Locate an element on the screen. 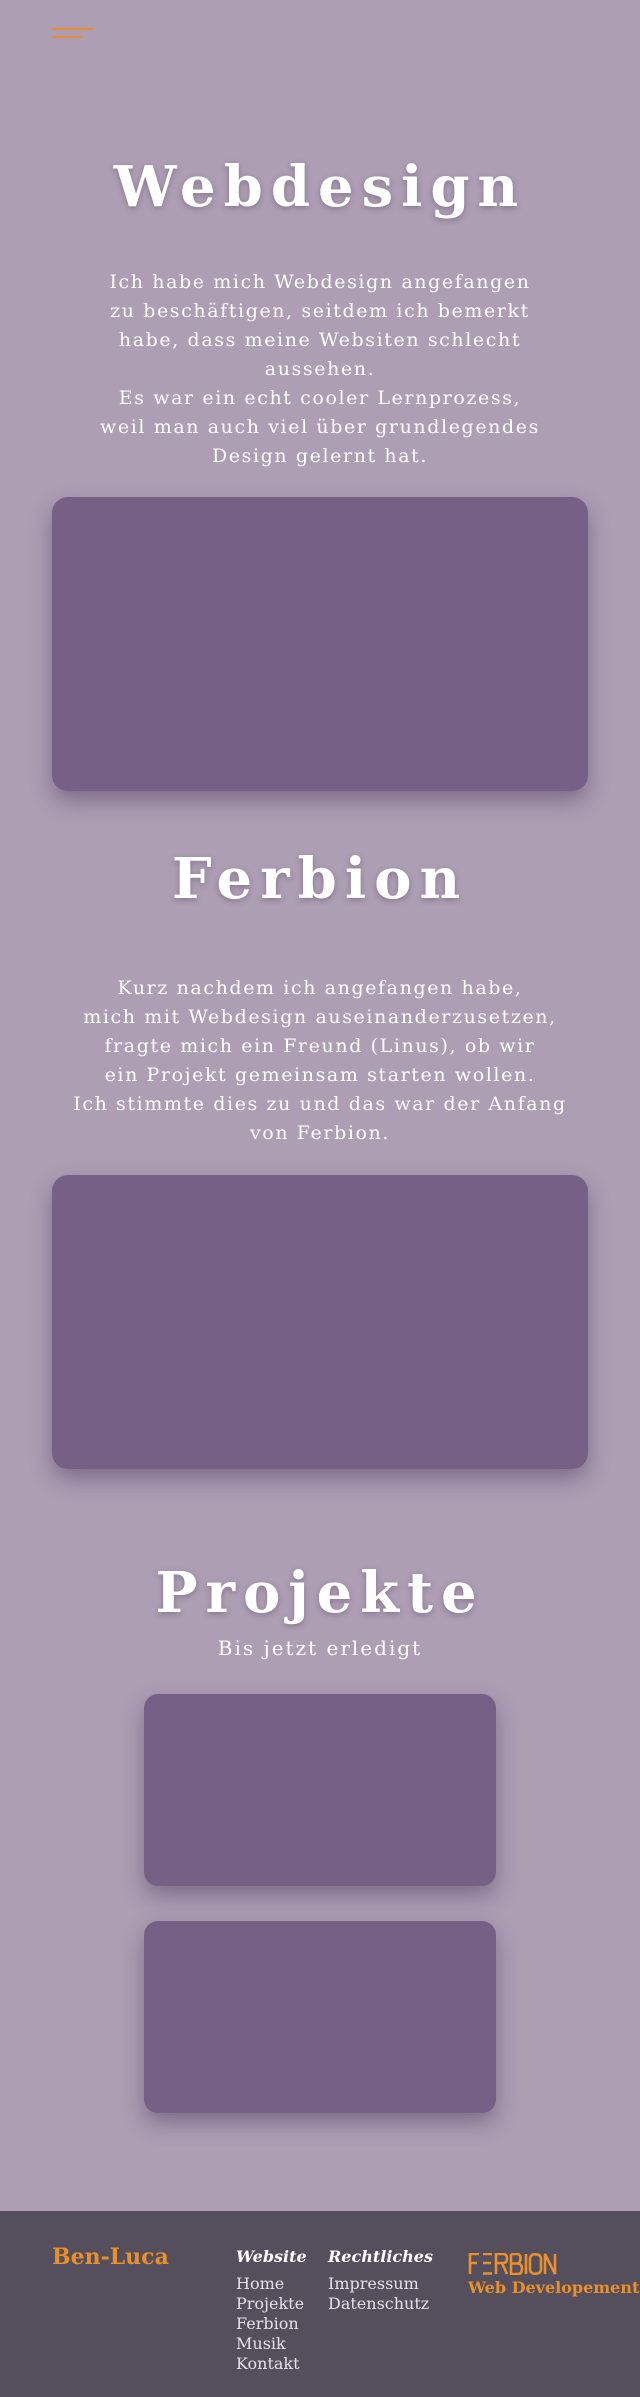 Image resolution: width=640 pixels, height=2397 pixels. footer-link-kontakt: Kontakt is located at coordinates (271, 2364).